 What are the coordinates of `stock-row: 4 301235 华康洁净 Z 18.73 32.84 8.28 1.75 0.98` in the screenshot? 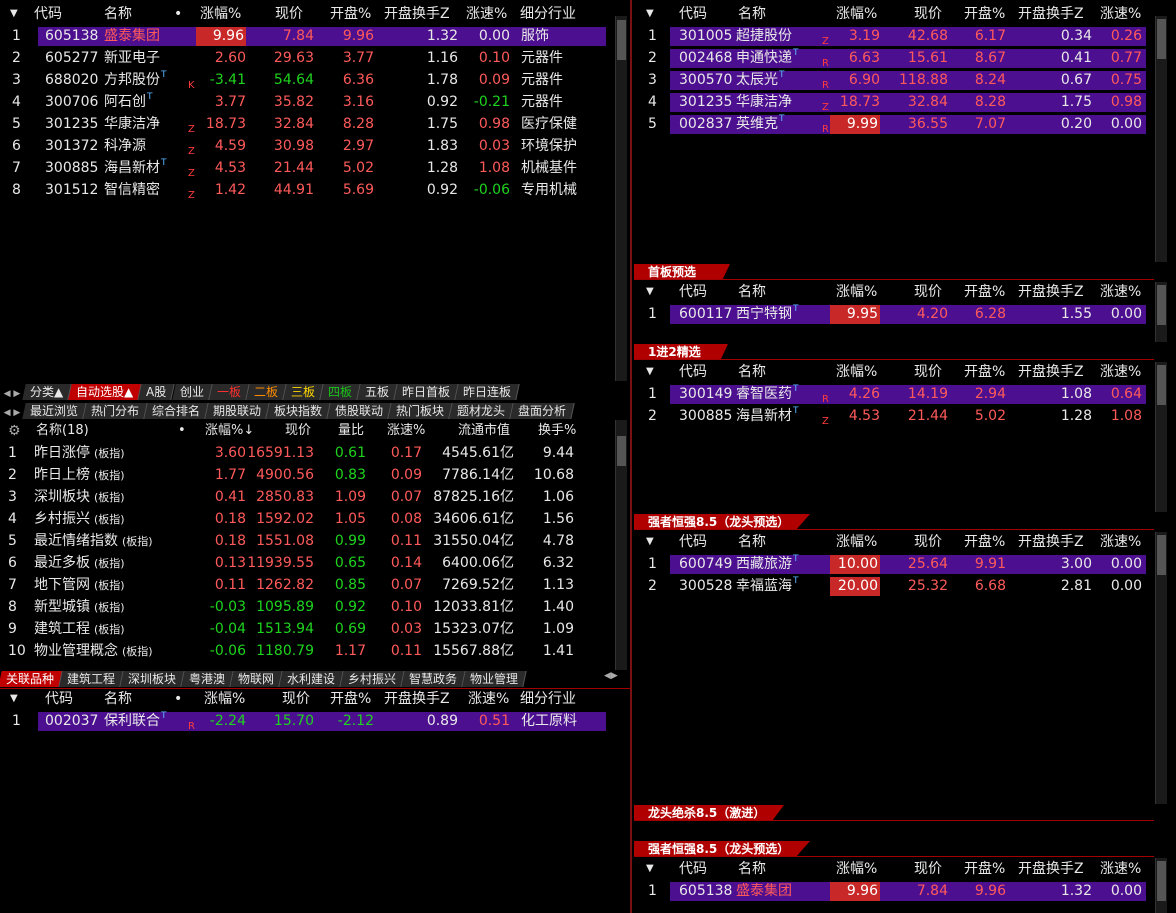 It's located at (894, 102).